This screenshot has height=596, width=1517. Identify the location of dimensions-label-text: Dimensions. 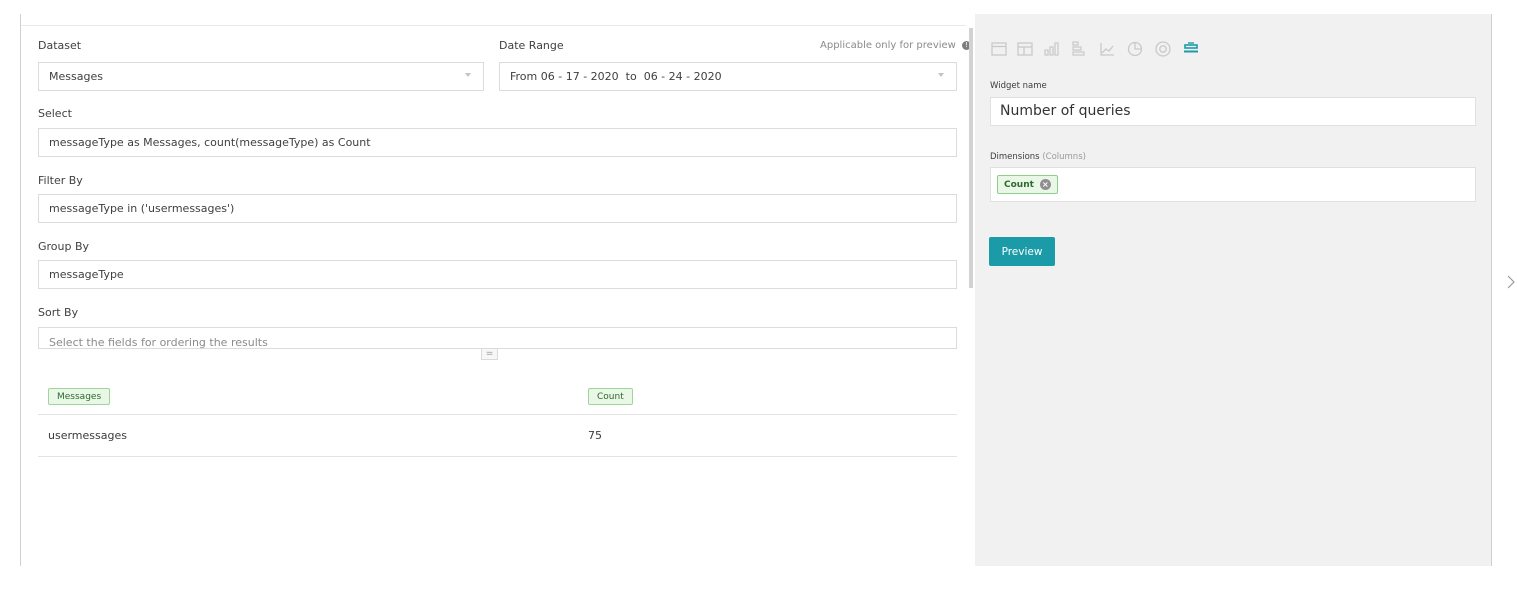
(1015, 157).